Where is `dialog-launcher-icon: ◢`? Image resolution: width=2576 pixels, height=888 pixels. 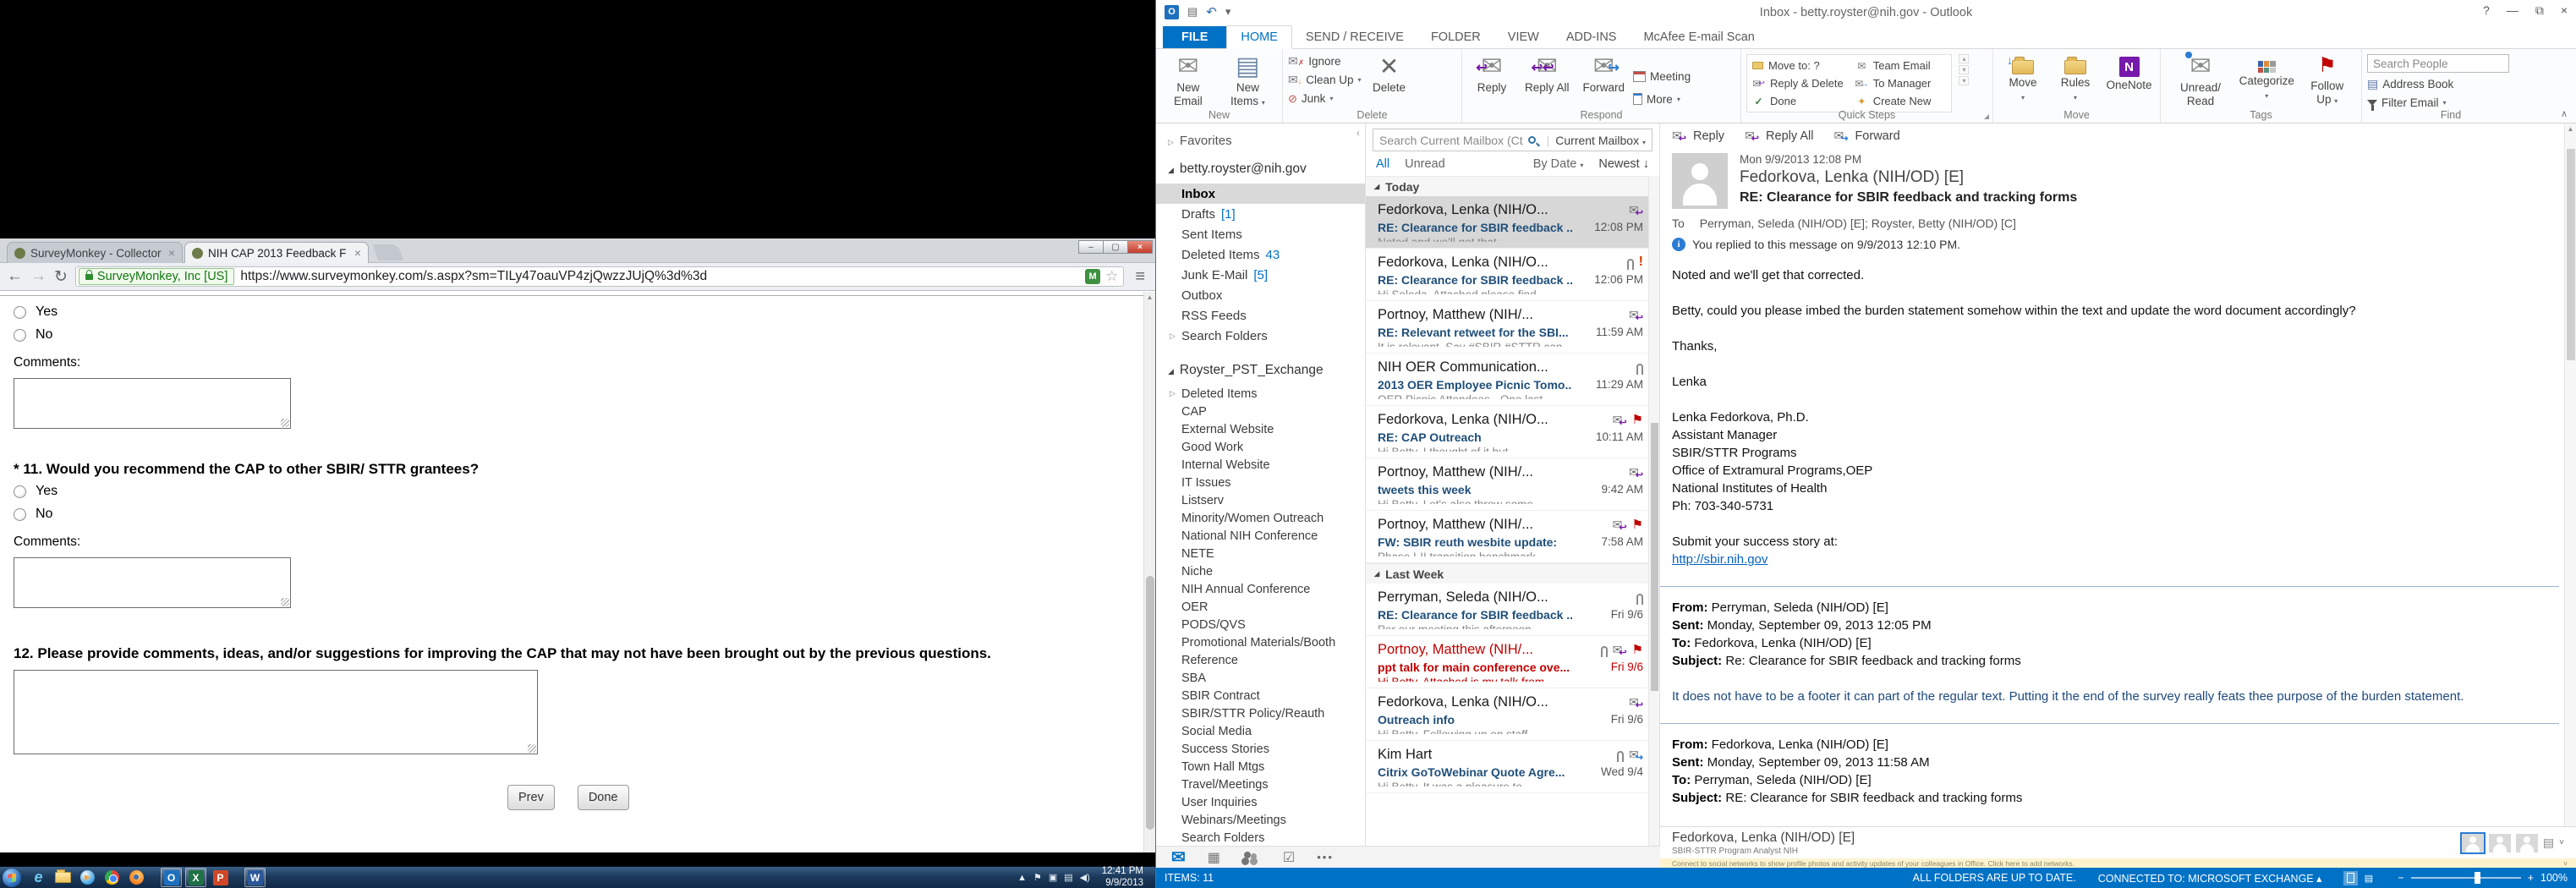 dialog-launcher-icon: ◢ is located at coordinates (1986, 116).